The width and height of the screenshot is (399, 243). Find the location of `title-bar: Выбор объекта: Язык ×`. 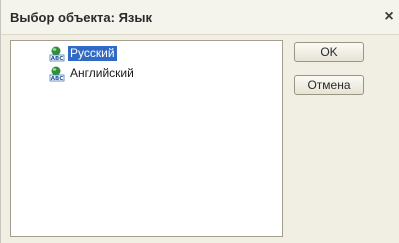

title-bar: Выбор объекта: Язык × is located at coordinates (200, 17).